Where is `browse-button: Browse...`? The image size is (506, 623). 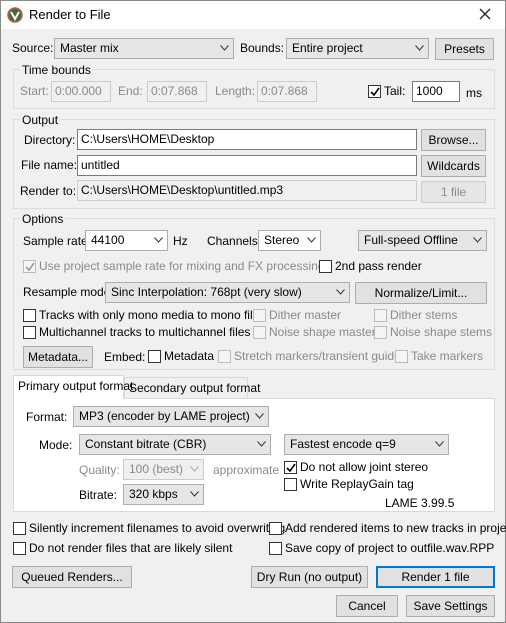 browse-button: Browse... is located at coordinates (453, 140).